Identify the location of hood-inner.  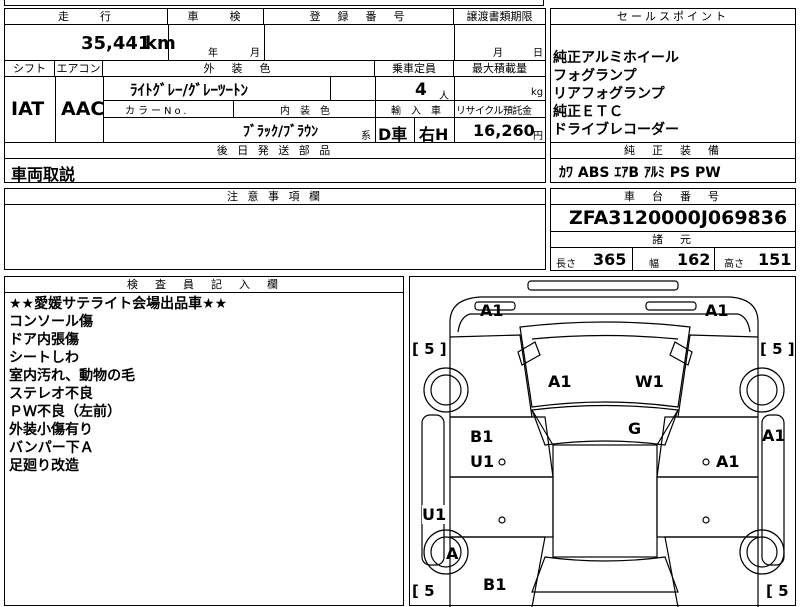
(605, 337).